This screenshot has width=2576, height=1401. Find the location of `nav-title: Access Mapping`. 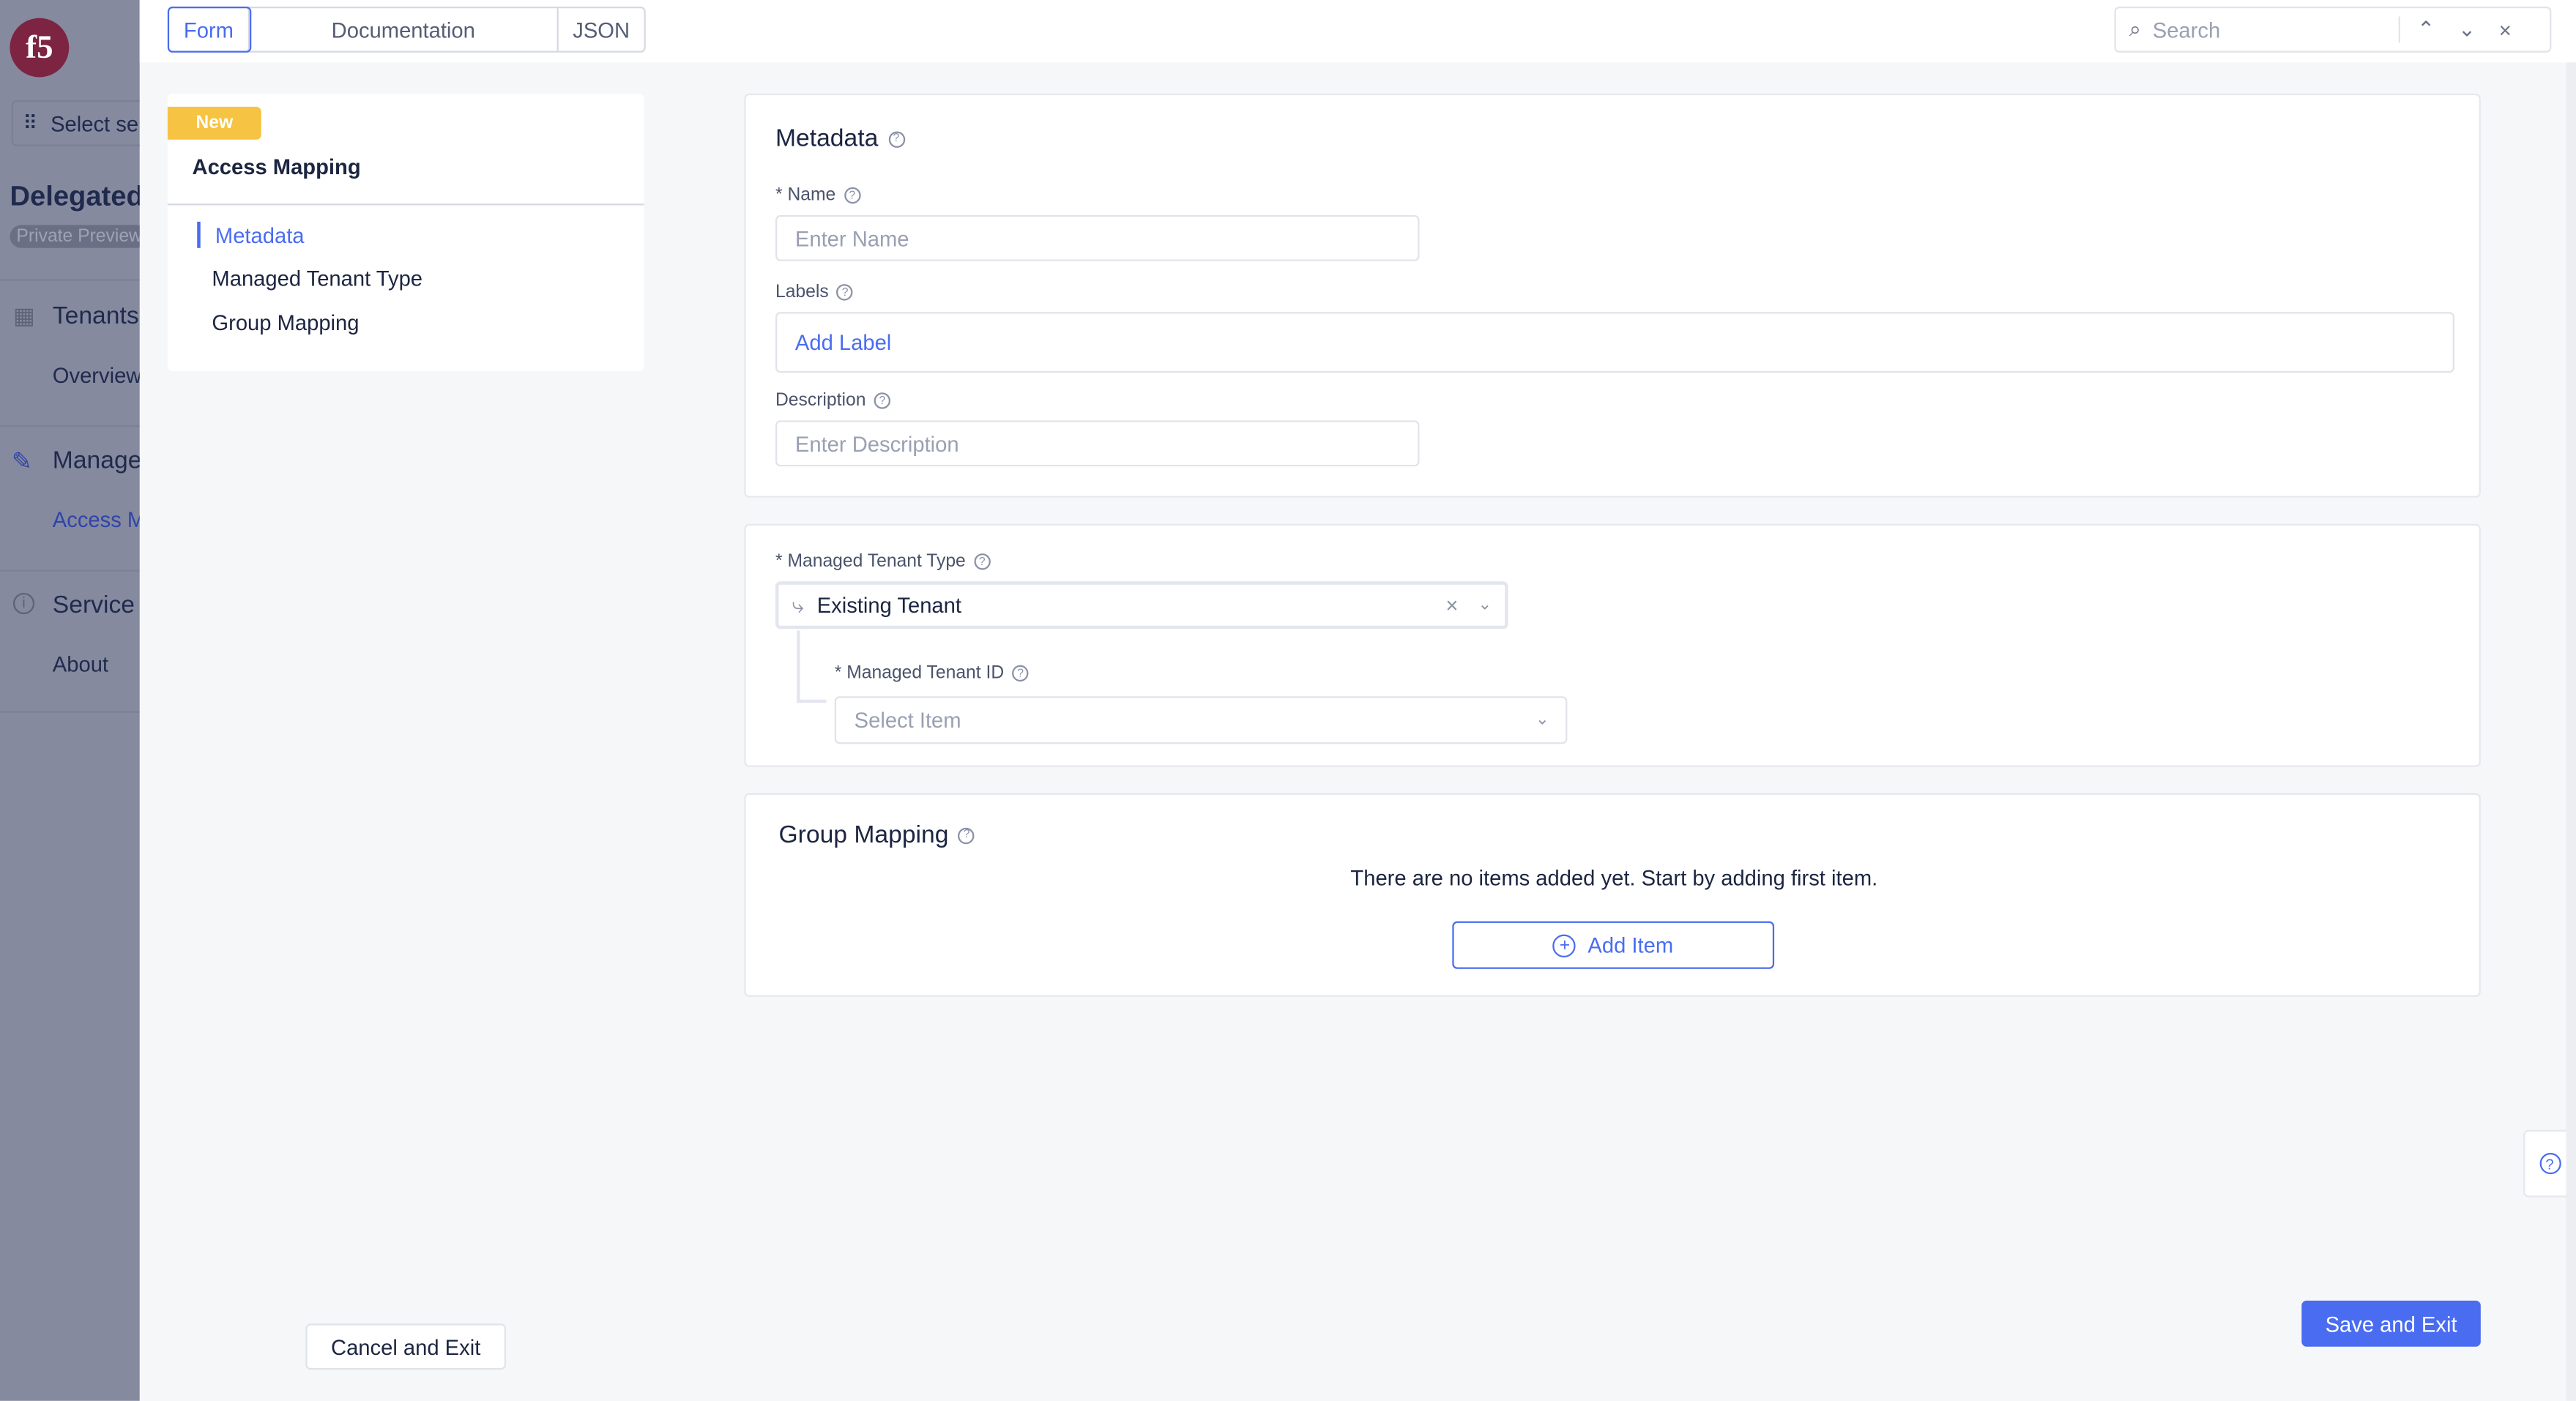

nav-title: Access Mapping is located at coordinates (276, 166).